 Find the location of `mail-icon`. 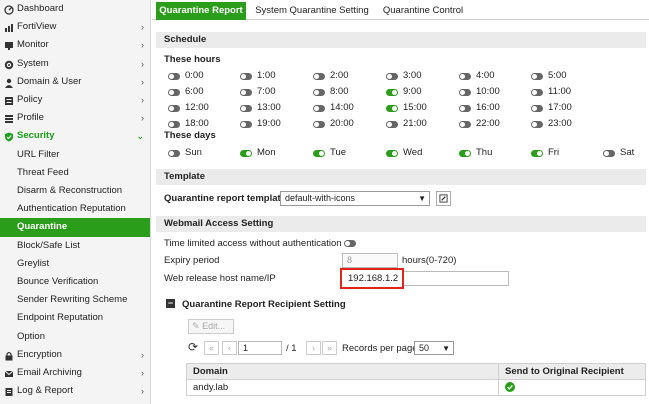

mail-icon is located at coordinates (9, 373).